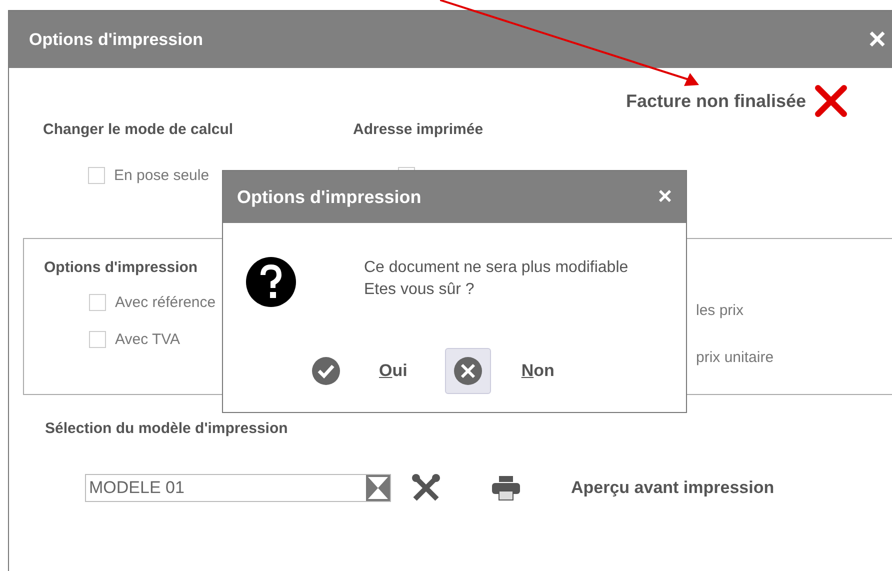  I want to click on dialog-message: Ce document ne sera plus modifiable, so click(496, 268).